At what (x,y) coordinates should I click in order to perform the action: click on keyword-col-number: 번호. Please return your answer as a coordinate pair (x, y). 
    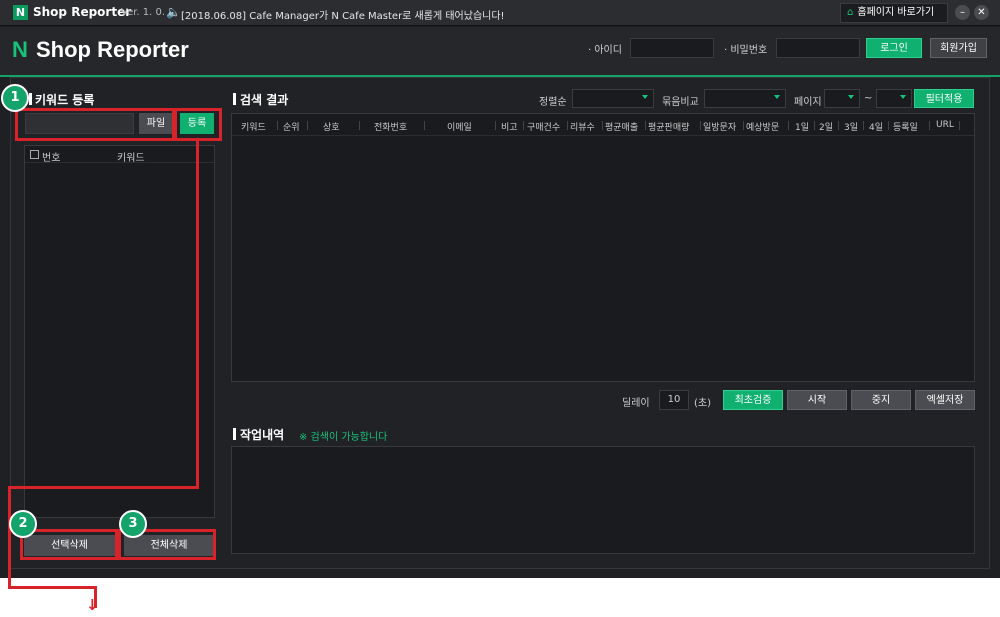
    Looking at the image, I should click on (51, 158).